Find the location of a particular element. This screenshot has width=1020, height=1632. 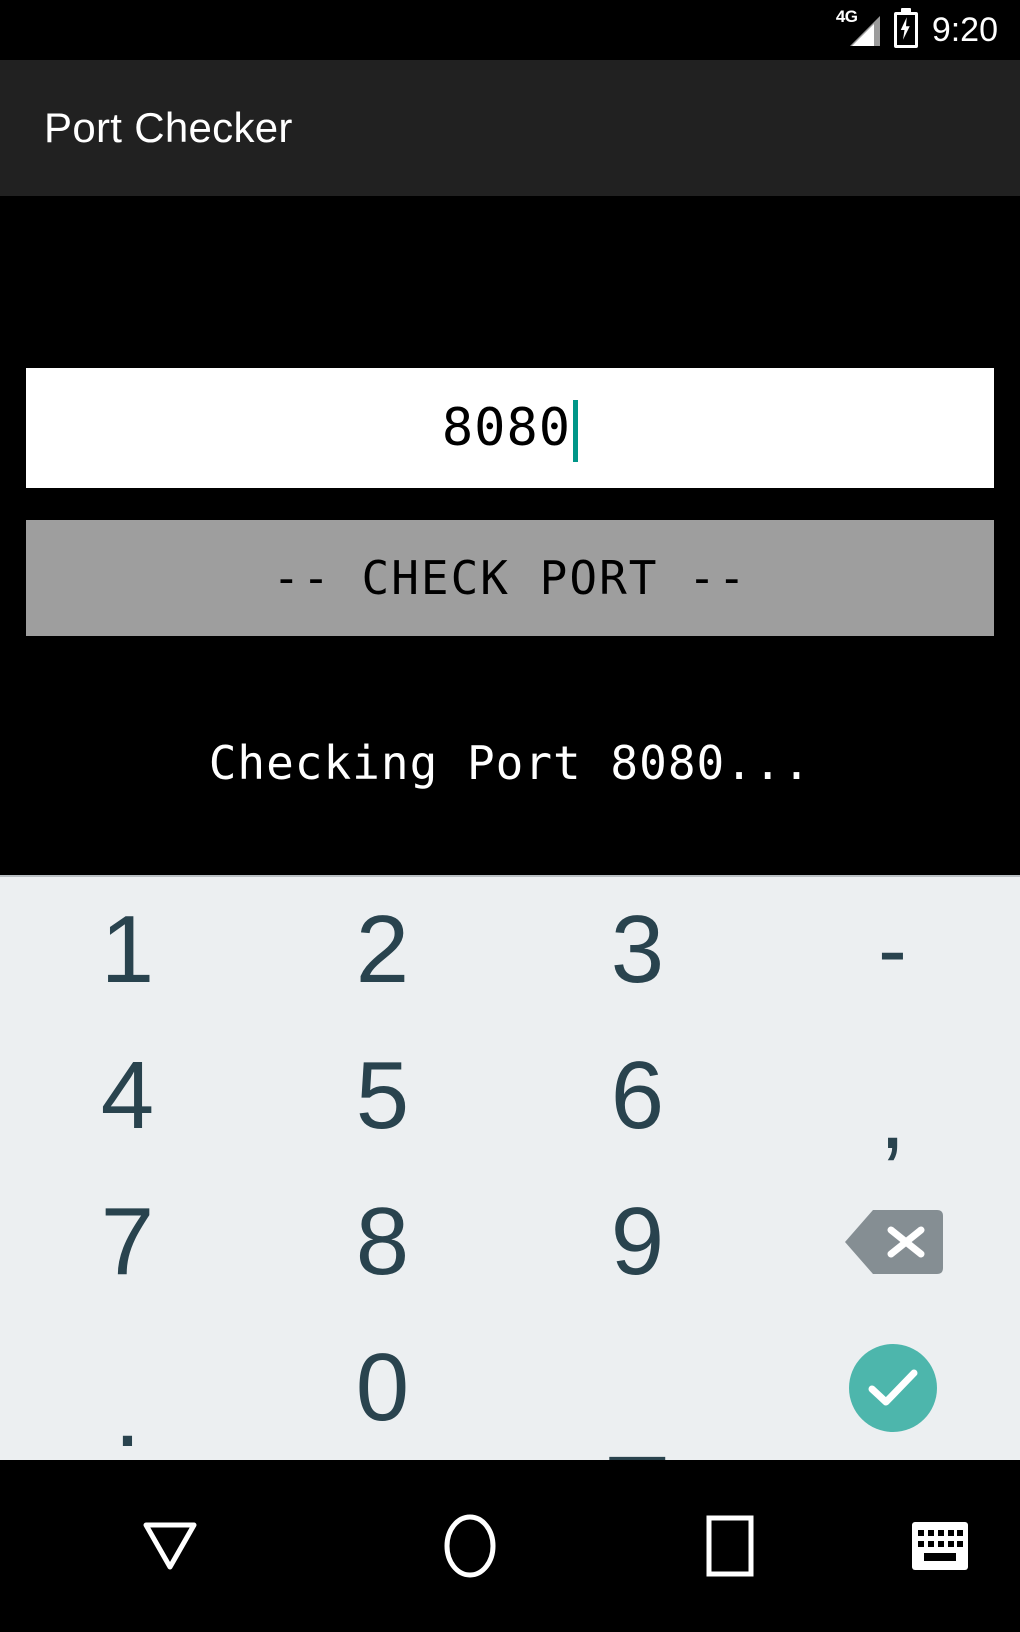

backspace-icon is located at coordinates (893, 1242).